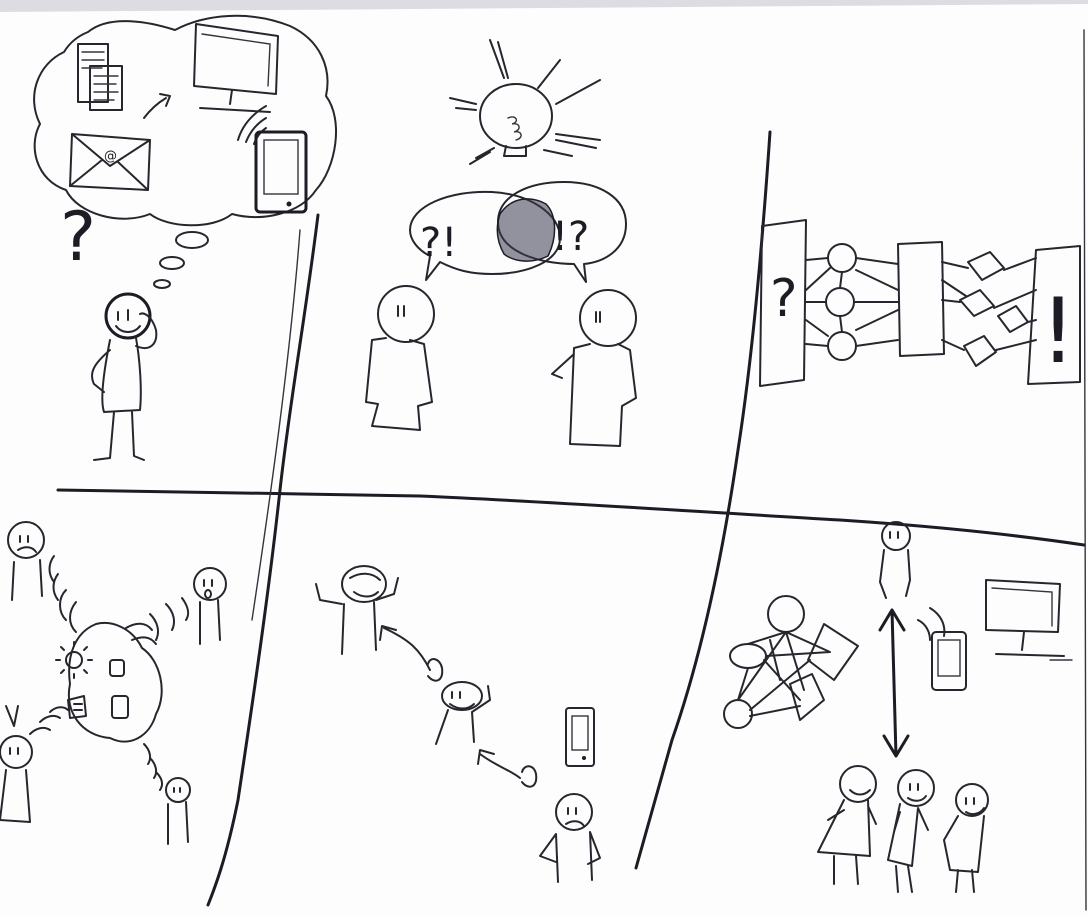  I want to click on panel-network-group, so click(898, 707).